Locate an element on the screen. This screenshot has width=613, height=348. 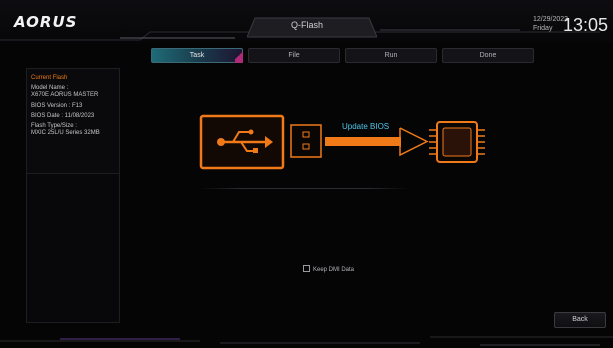
chip-icon is located at coordinates (457, 142).